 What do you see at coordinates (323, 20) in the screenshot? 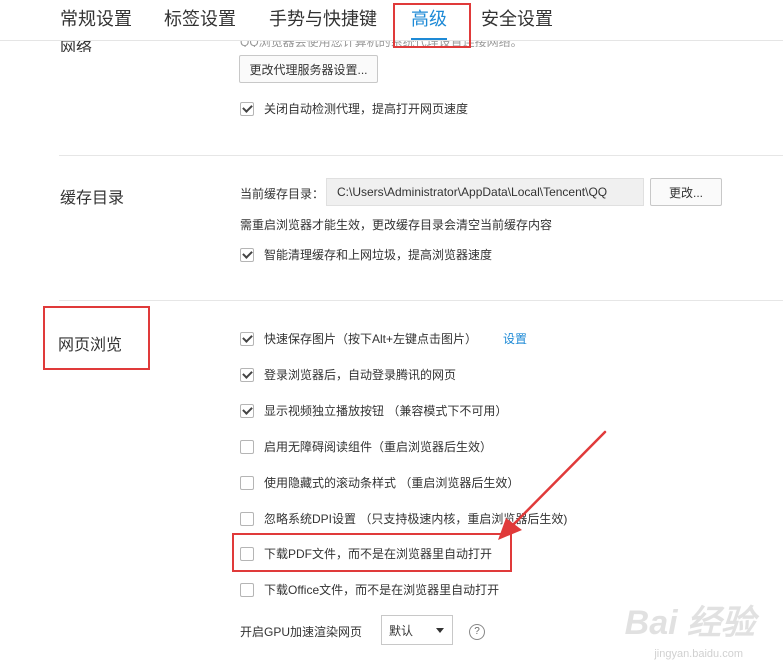
I see `tab-gestures-shortcuts: 手势与快捷键` at bounding box center [323, 20].